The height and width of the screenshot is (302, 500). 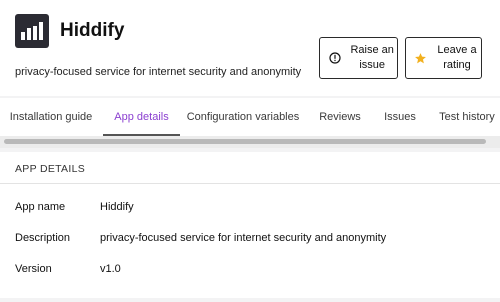 I want to click on raise-issue-button: Raise an issue, so click(x=358, y=58).